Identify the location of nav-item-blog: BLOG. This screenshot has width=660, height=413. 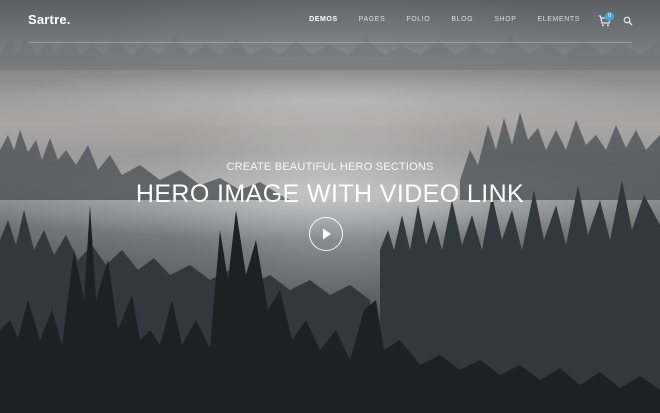
(462, 19).